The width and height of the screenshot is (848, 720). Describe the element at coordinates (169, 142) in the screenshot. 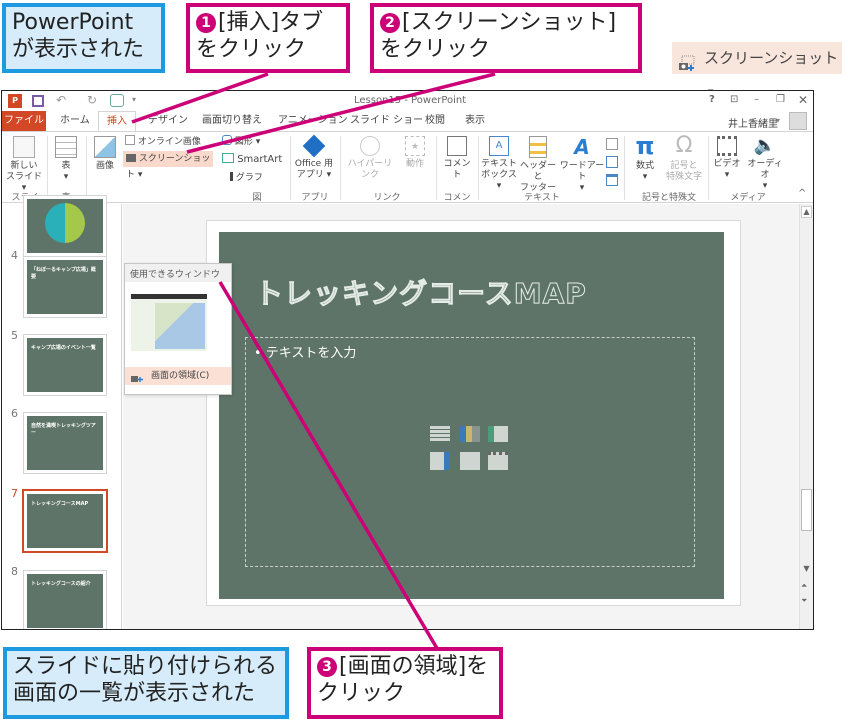

I see `button-label: オンライン画像` at that location.